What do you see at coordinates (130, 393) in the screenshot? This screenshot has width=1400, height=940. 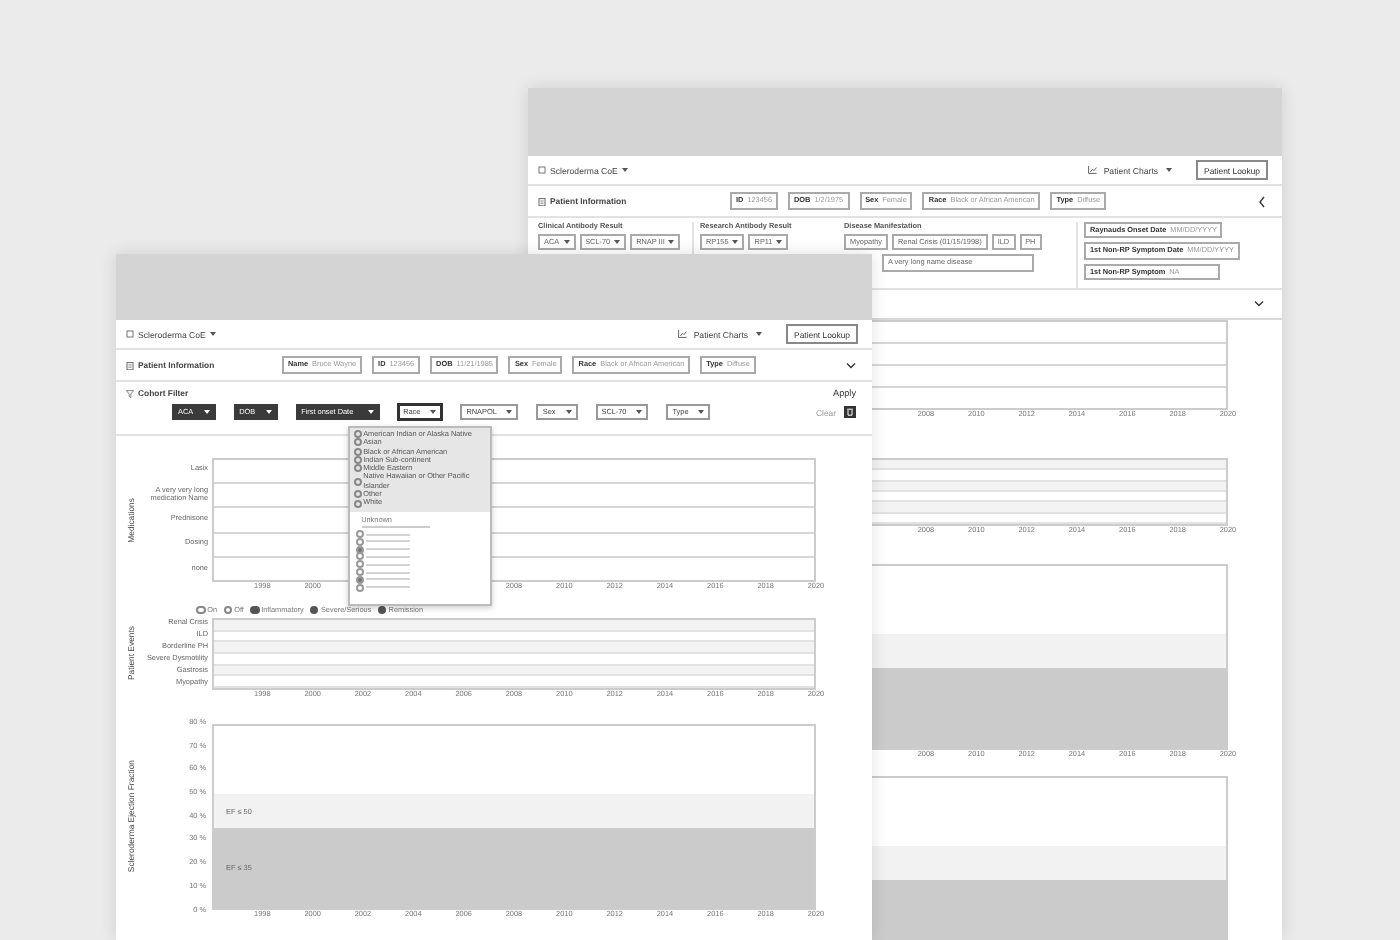 I see `filter-icon` at bounding box center [130, 393].